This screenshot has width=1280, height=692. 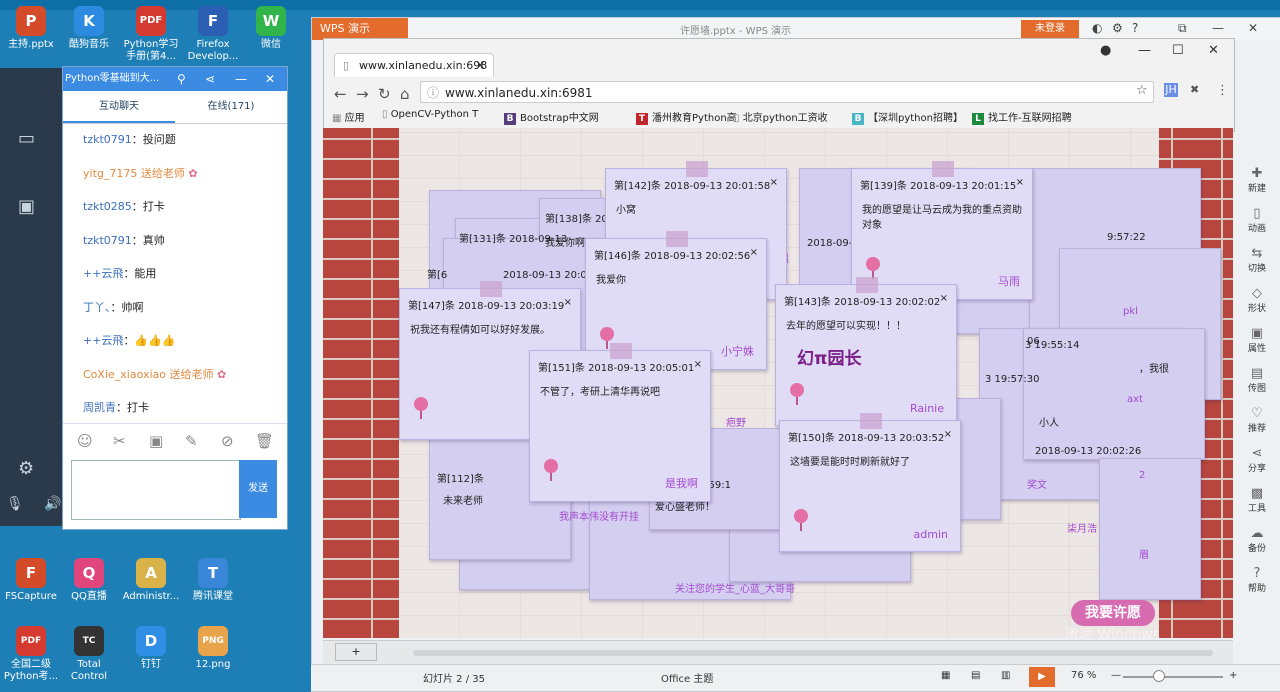 I want to click on add-slide-button: +, so click(x=356, y=652).